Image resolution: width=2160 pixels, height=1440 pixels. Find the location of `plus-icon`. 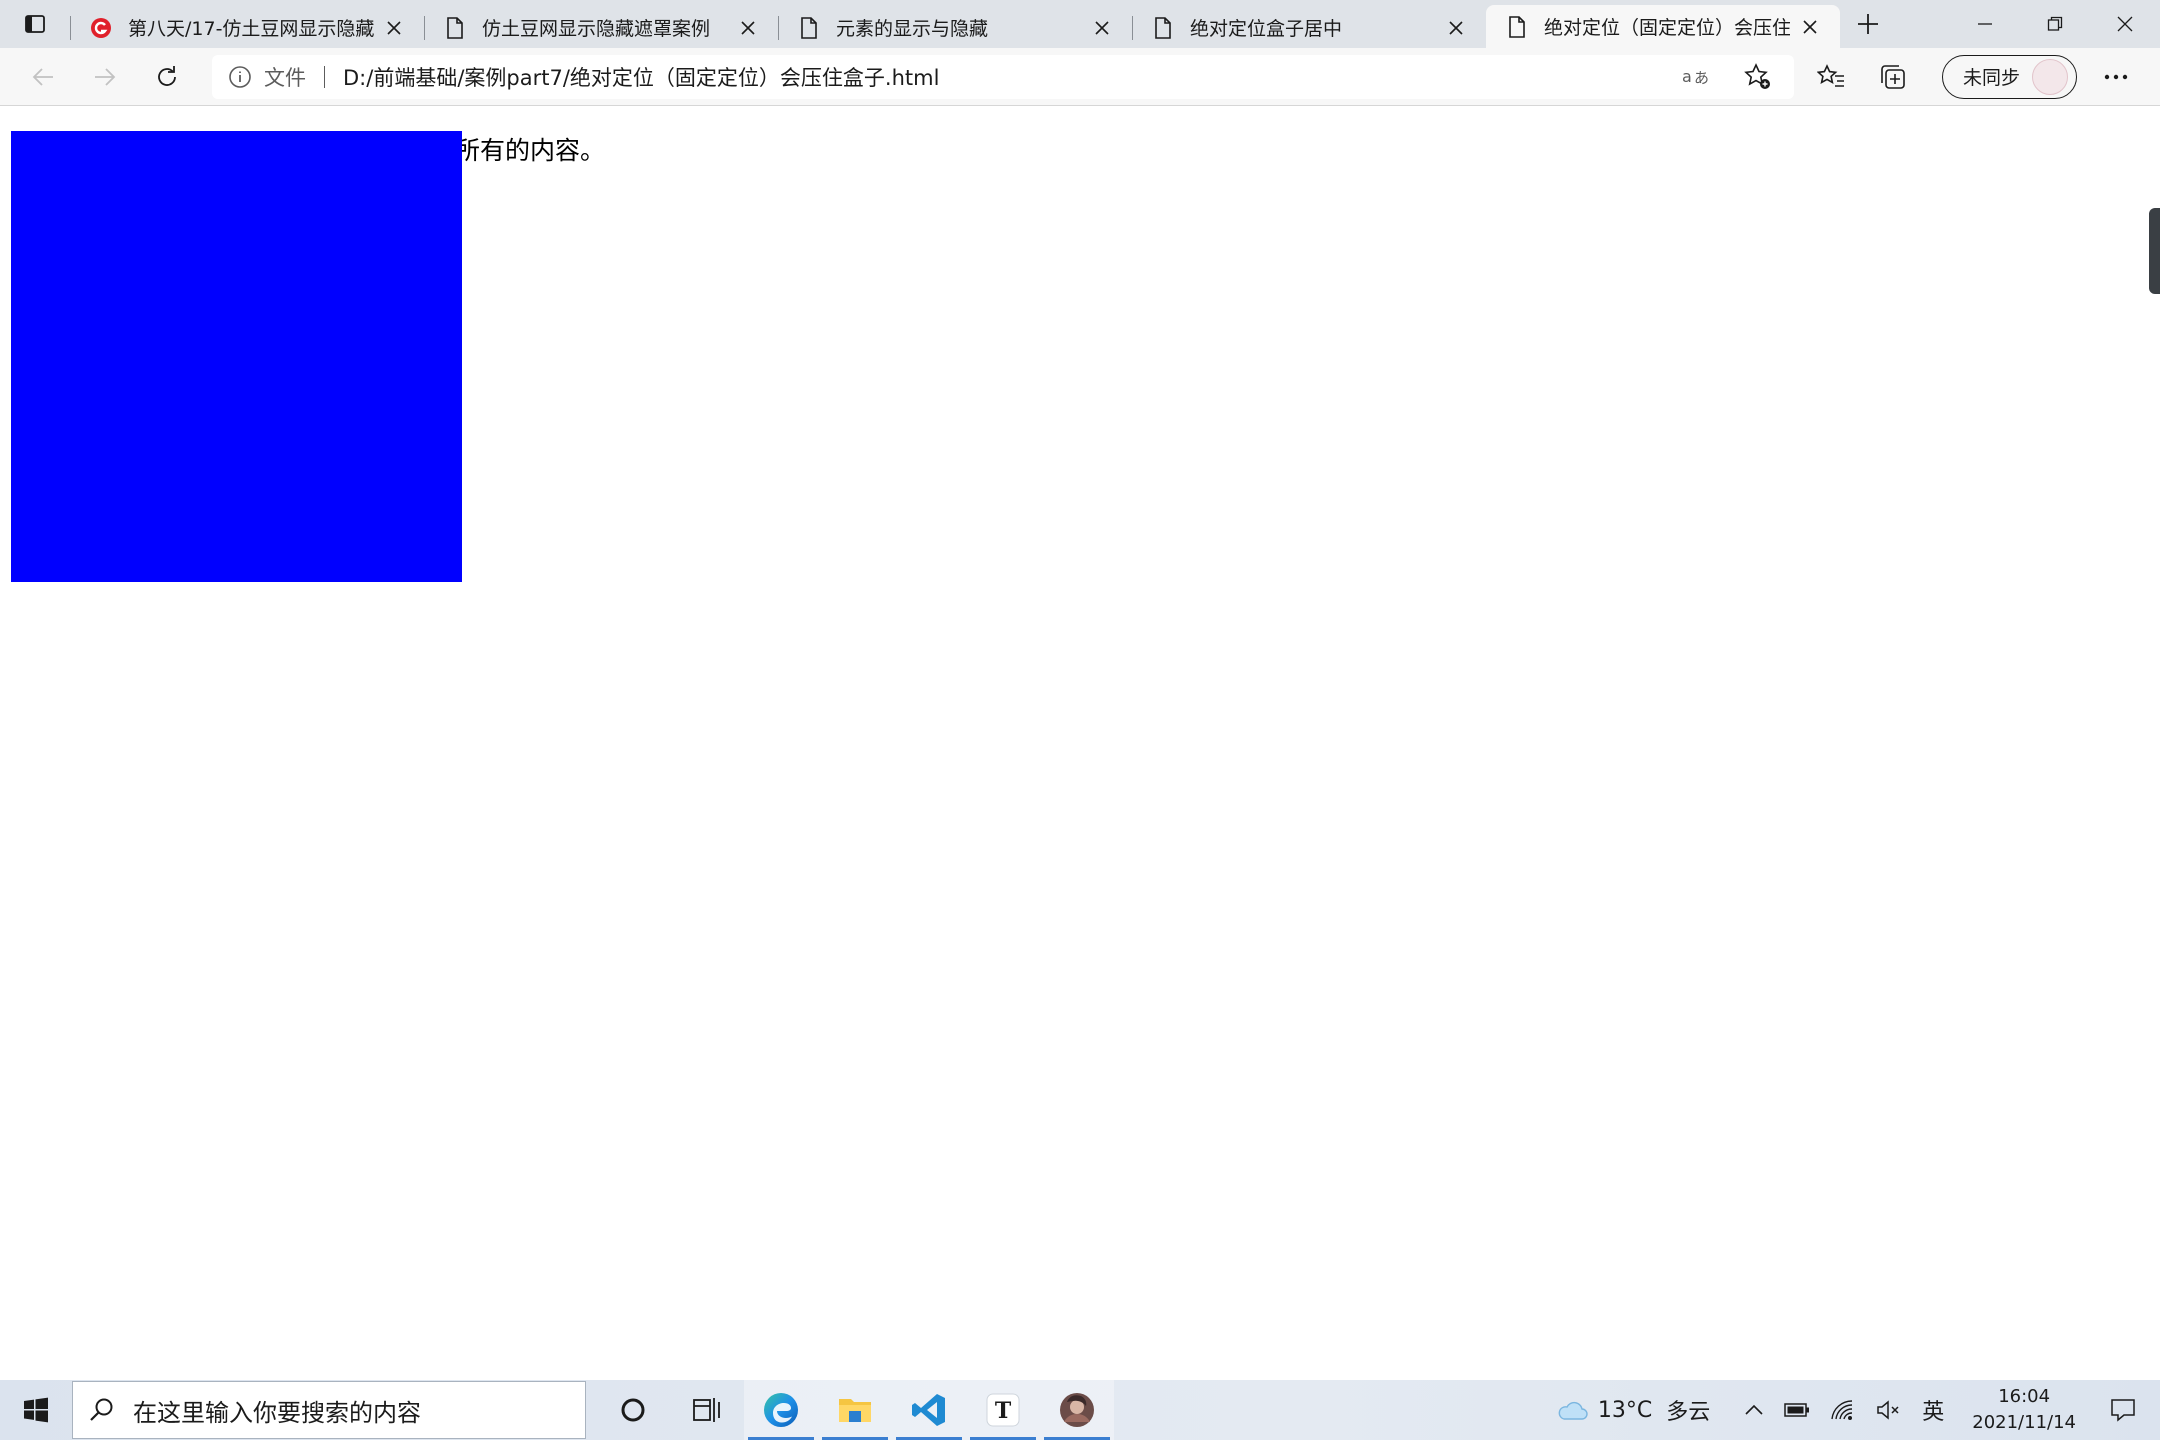

plus-icon is located at coordinates (1868, 24).